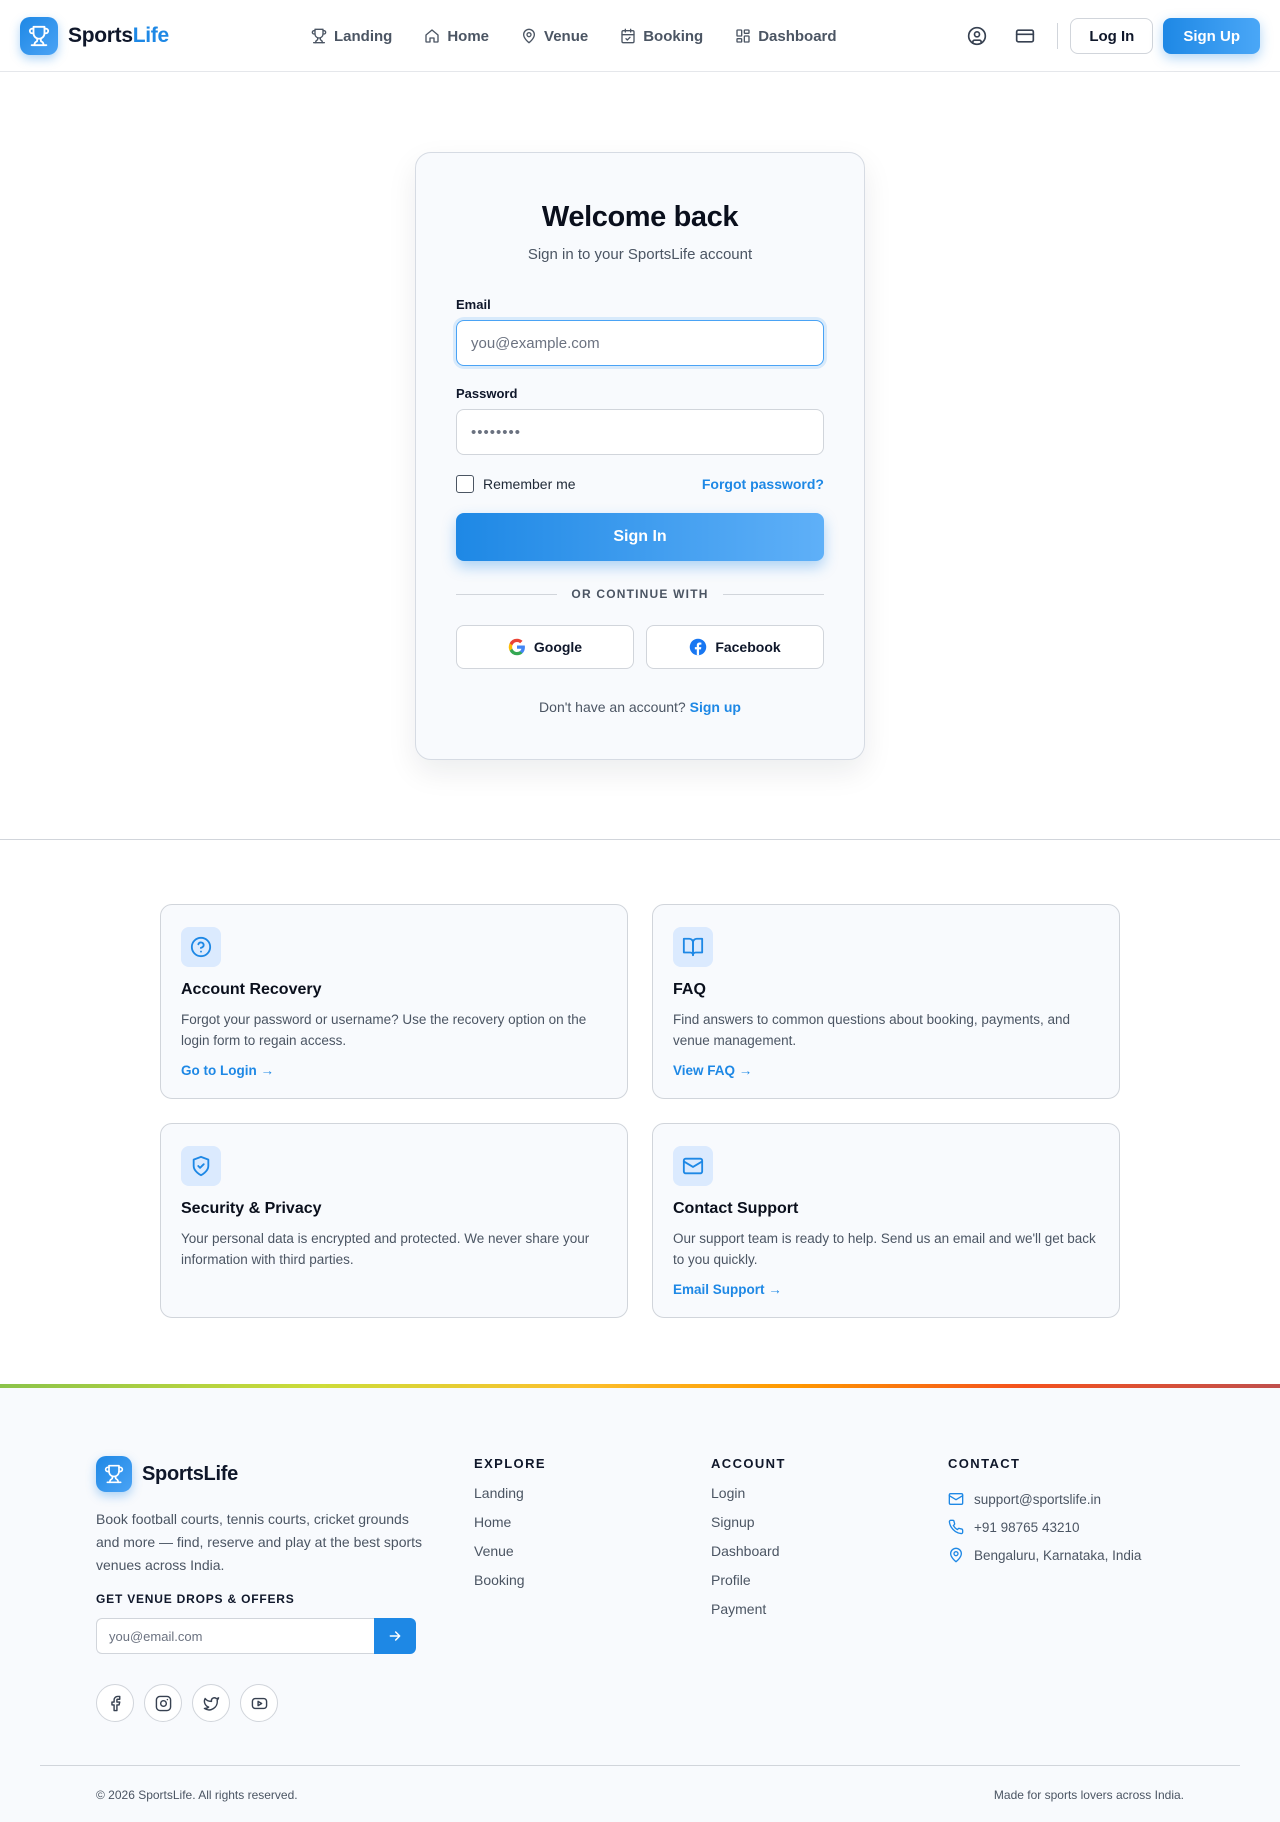  Describe the element at coordinates (1044, 1499) in the screenshot. I see `contact-email: support@sportslife.in` at that location.